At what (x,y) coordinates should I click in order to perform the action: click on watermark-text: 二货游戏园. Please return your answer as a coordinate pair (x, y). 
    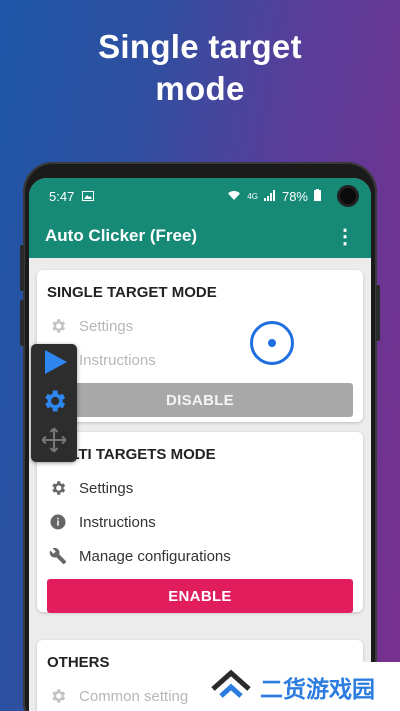
    Looking at the image, I should click on (317, 688).